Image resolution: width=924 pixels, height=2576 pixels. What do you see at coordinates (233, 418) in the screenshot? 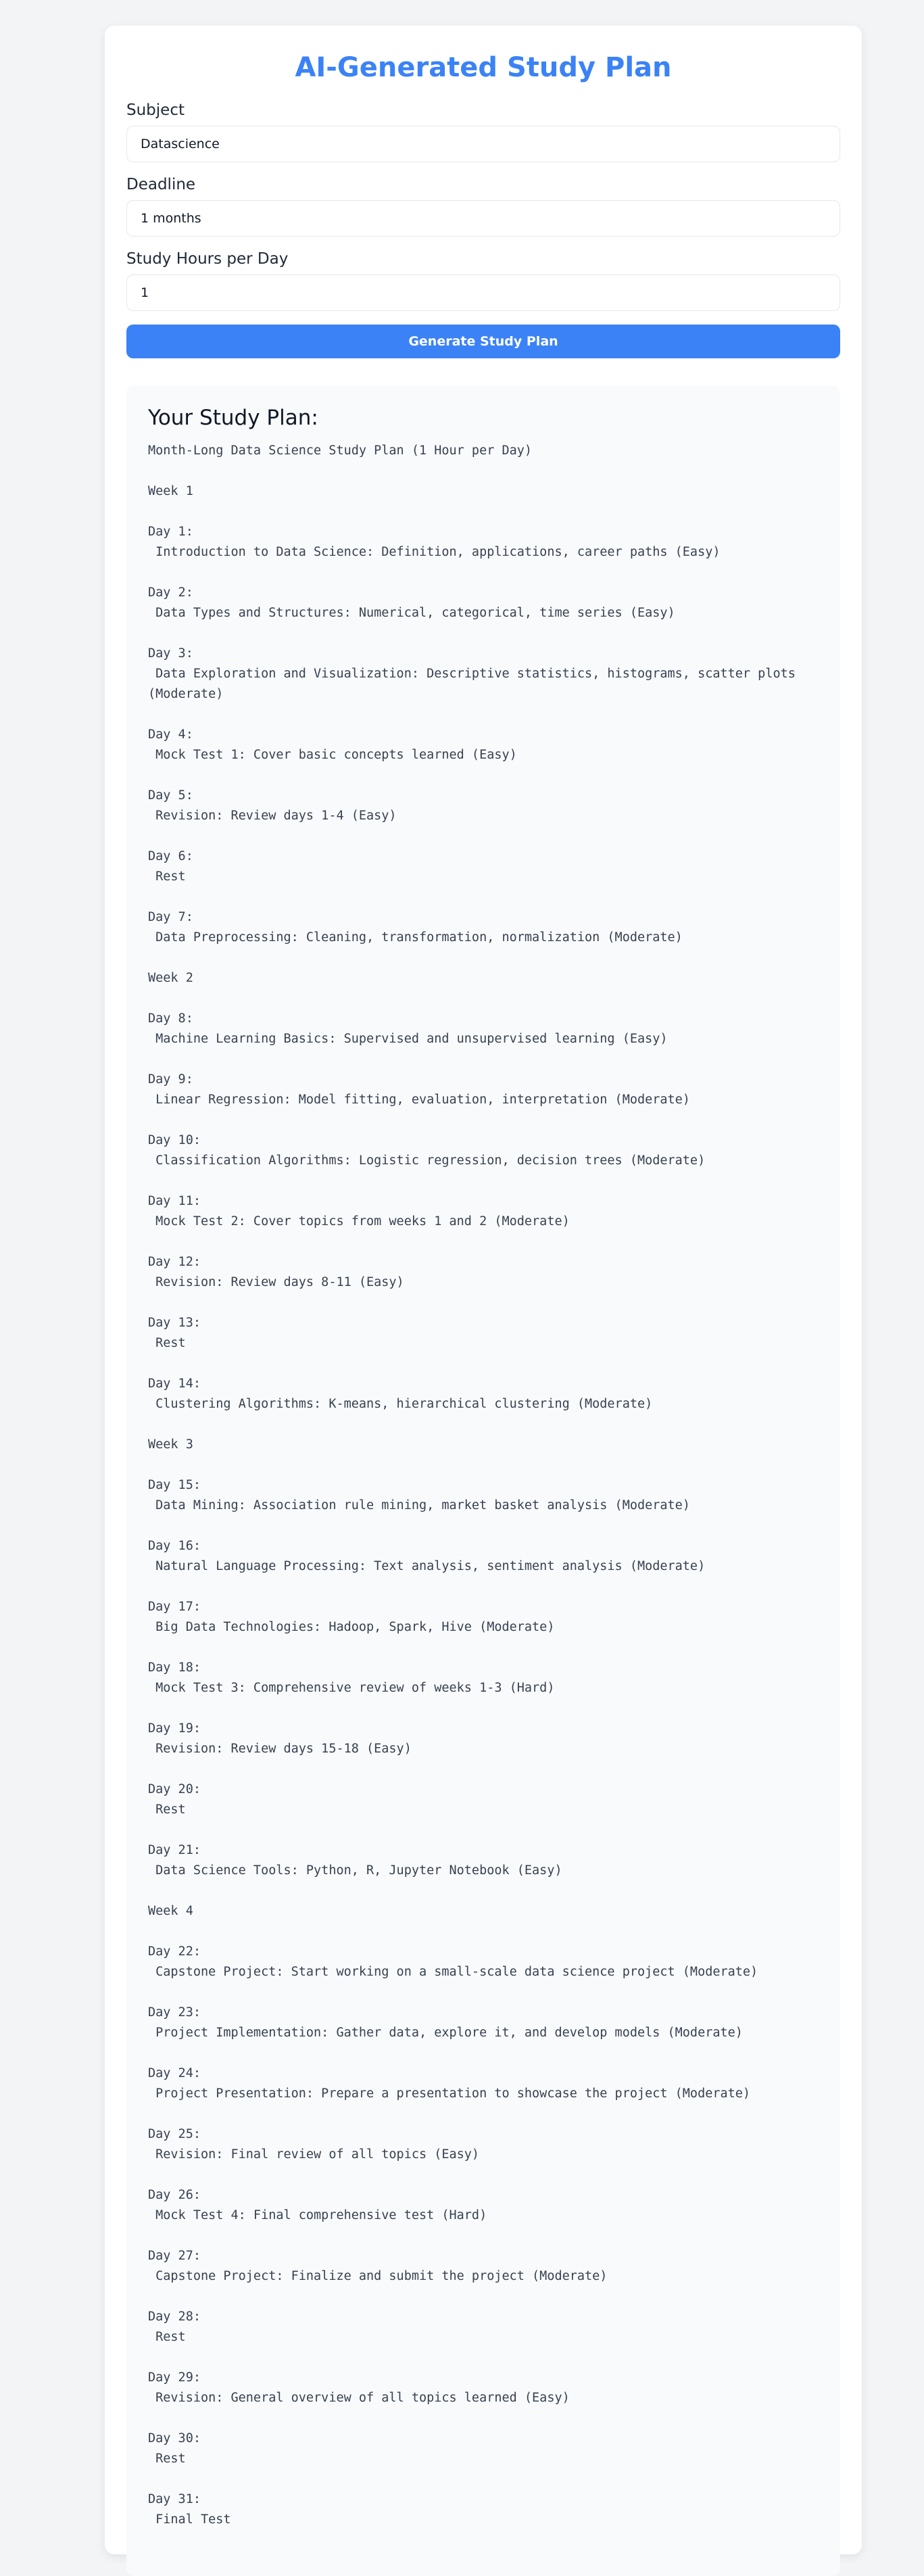
I see `study-plan-heading: Your Study Plan:` at bounding box center [233, 418].